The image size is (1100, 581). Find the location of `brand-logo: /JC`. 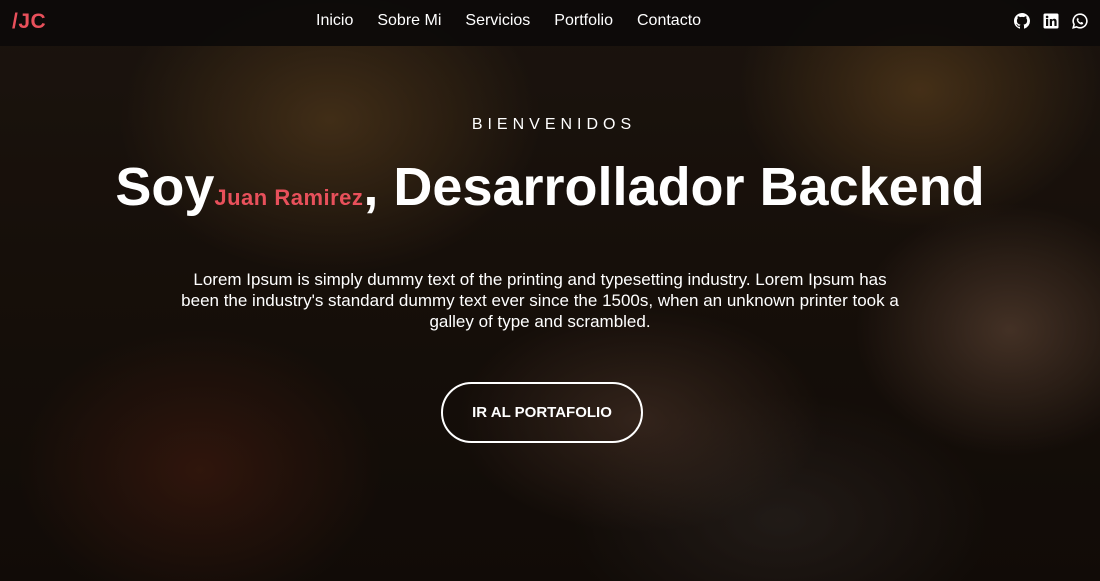

brand-logo: /JC is located at coordinates (29, 22).